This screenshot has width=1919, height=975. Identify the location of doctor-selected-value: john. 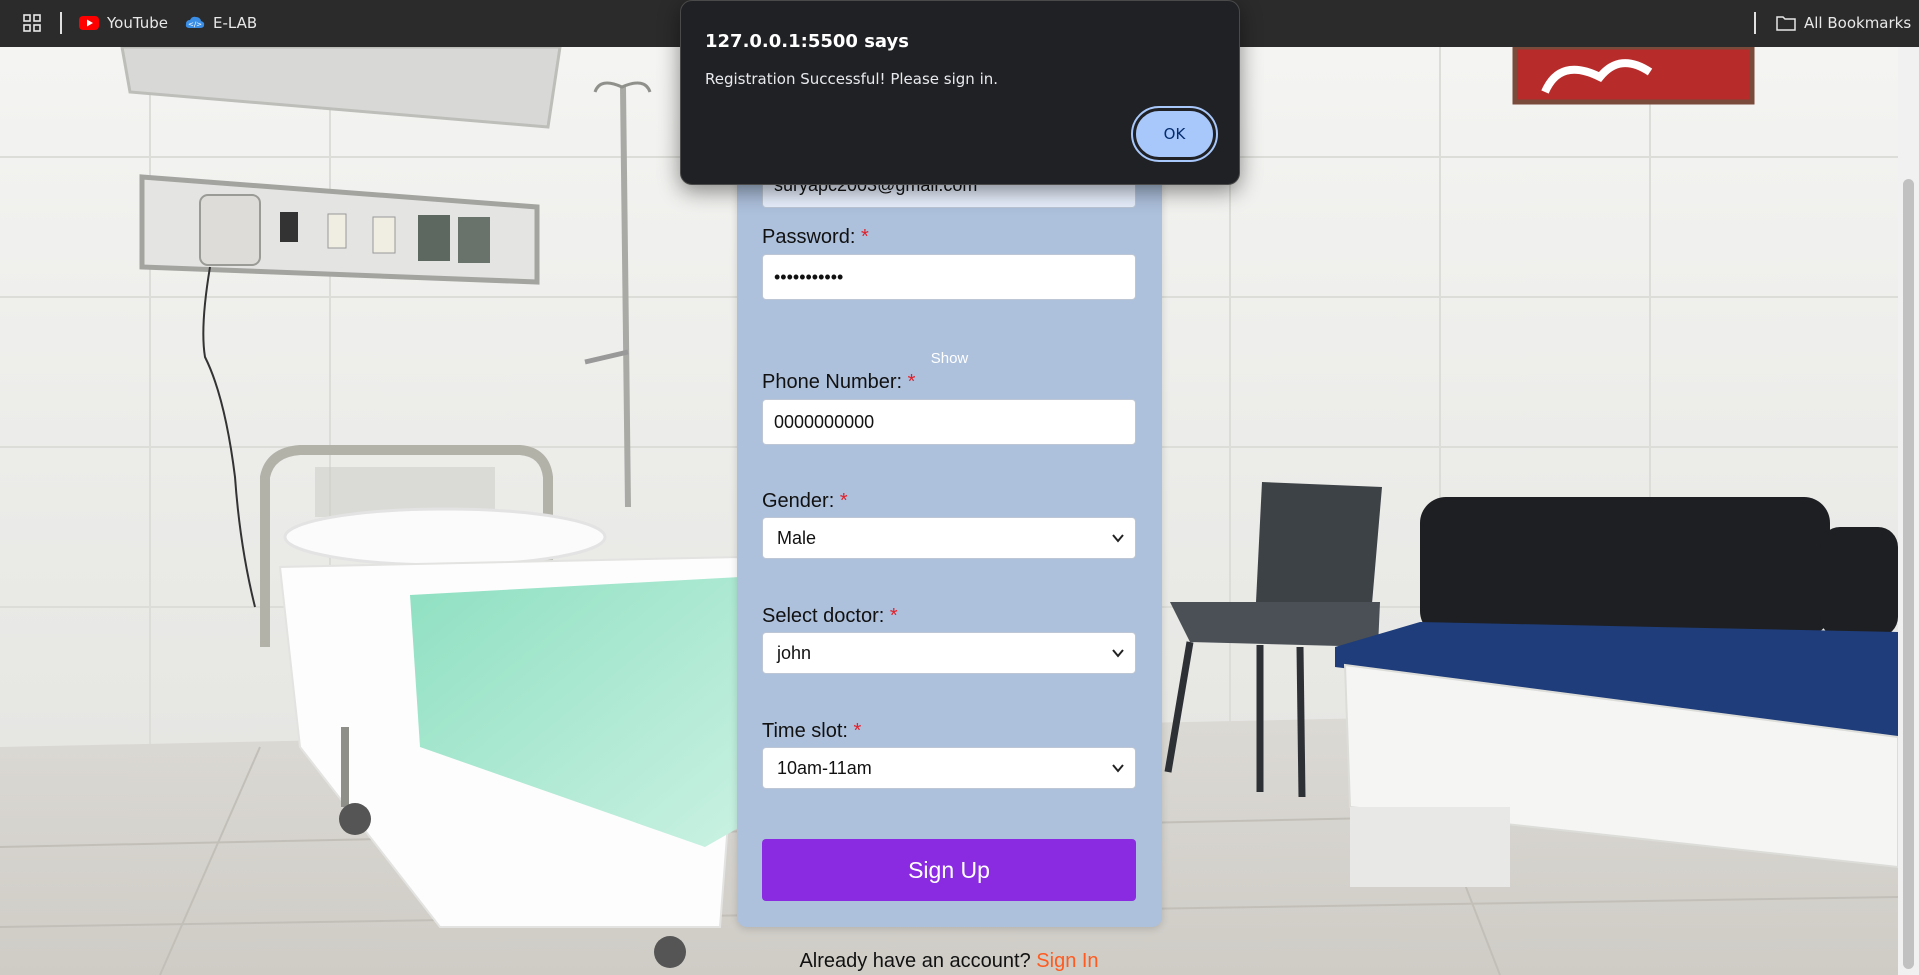
(794, 652).